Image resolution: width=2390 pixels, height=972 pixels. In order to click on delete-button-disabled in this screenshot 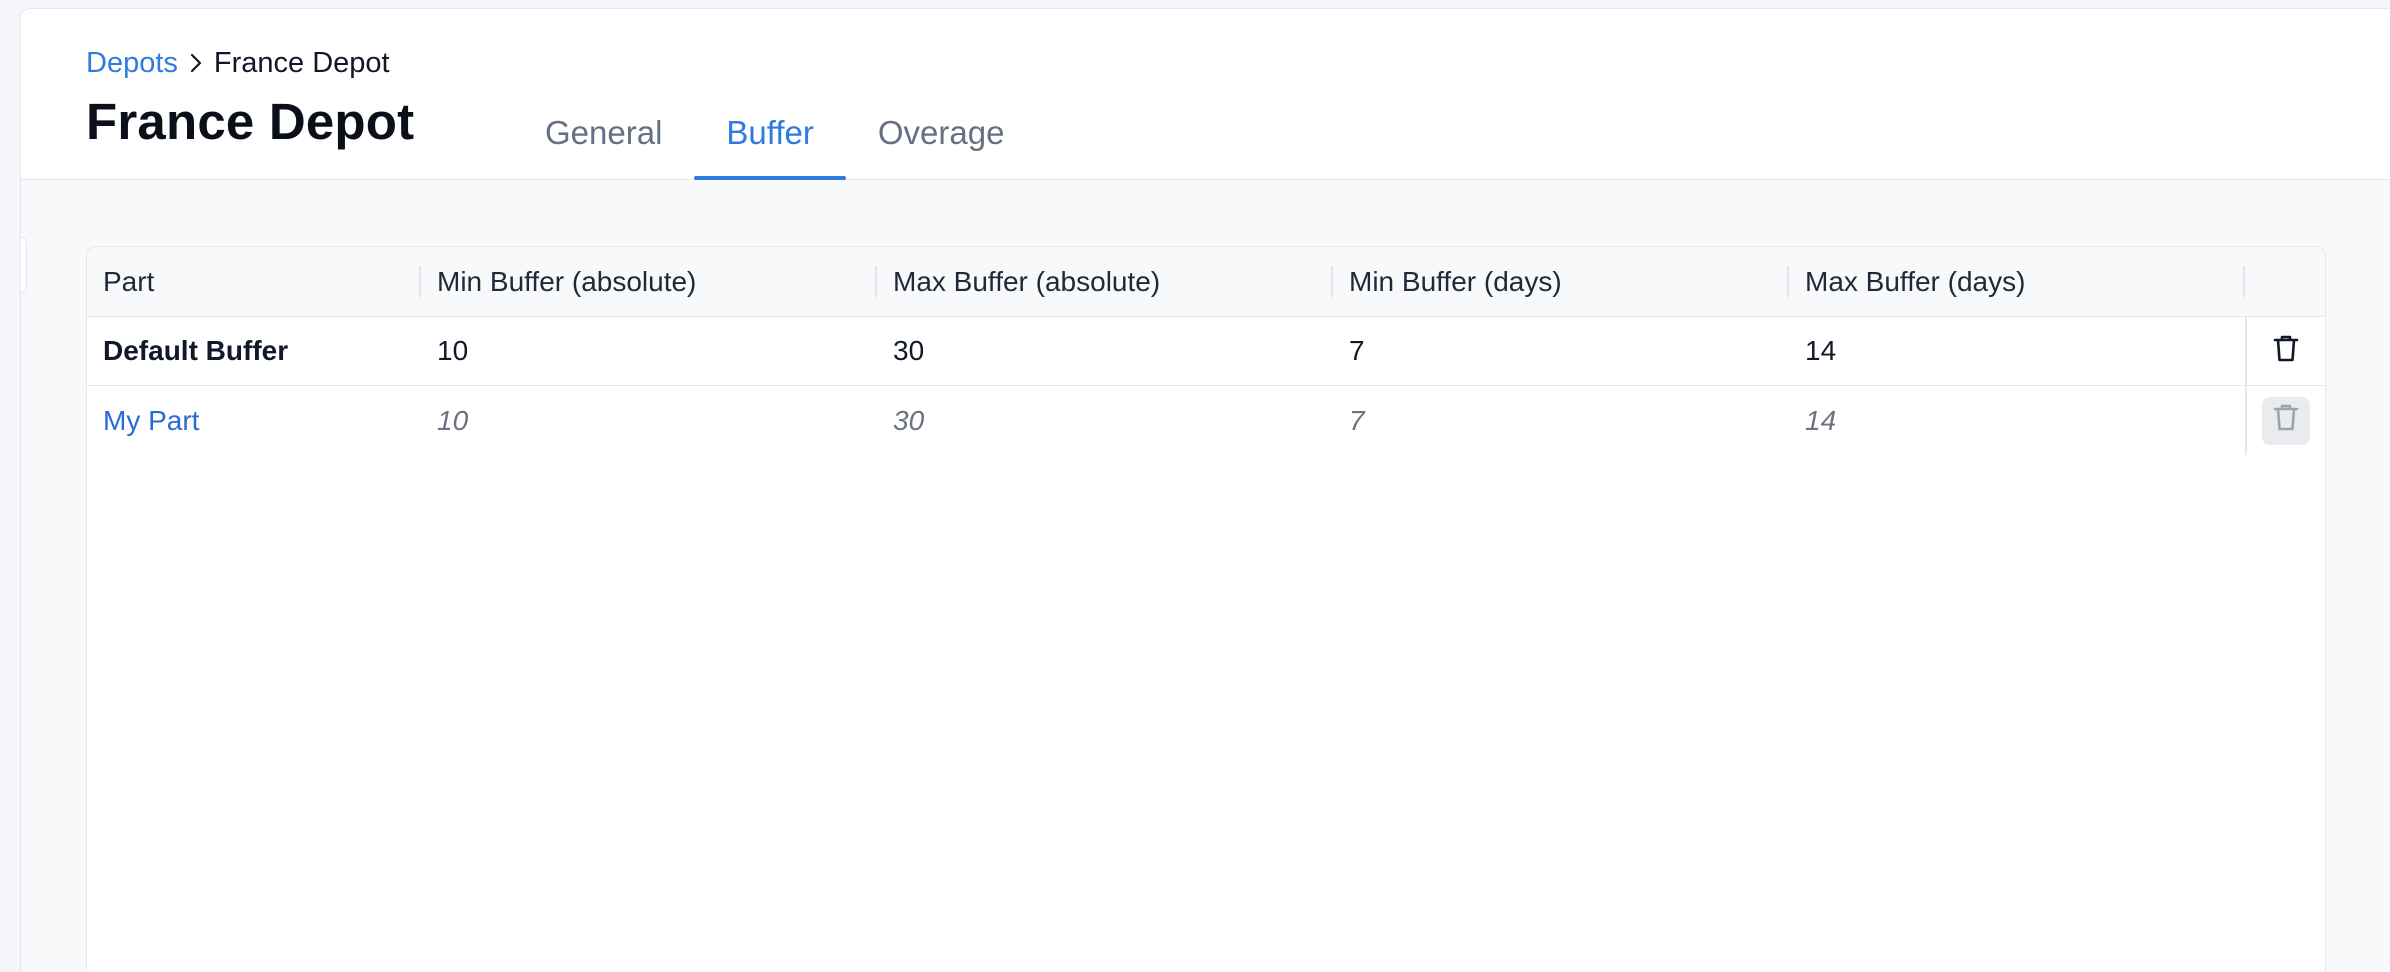, I will do `click(2286, 420)`.